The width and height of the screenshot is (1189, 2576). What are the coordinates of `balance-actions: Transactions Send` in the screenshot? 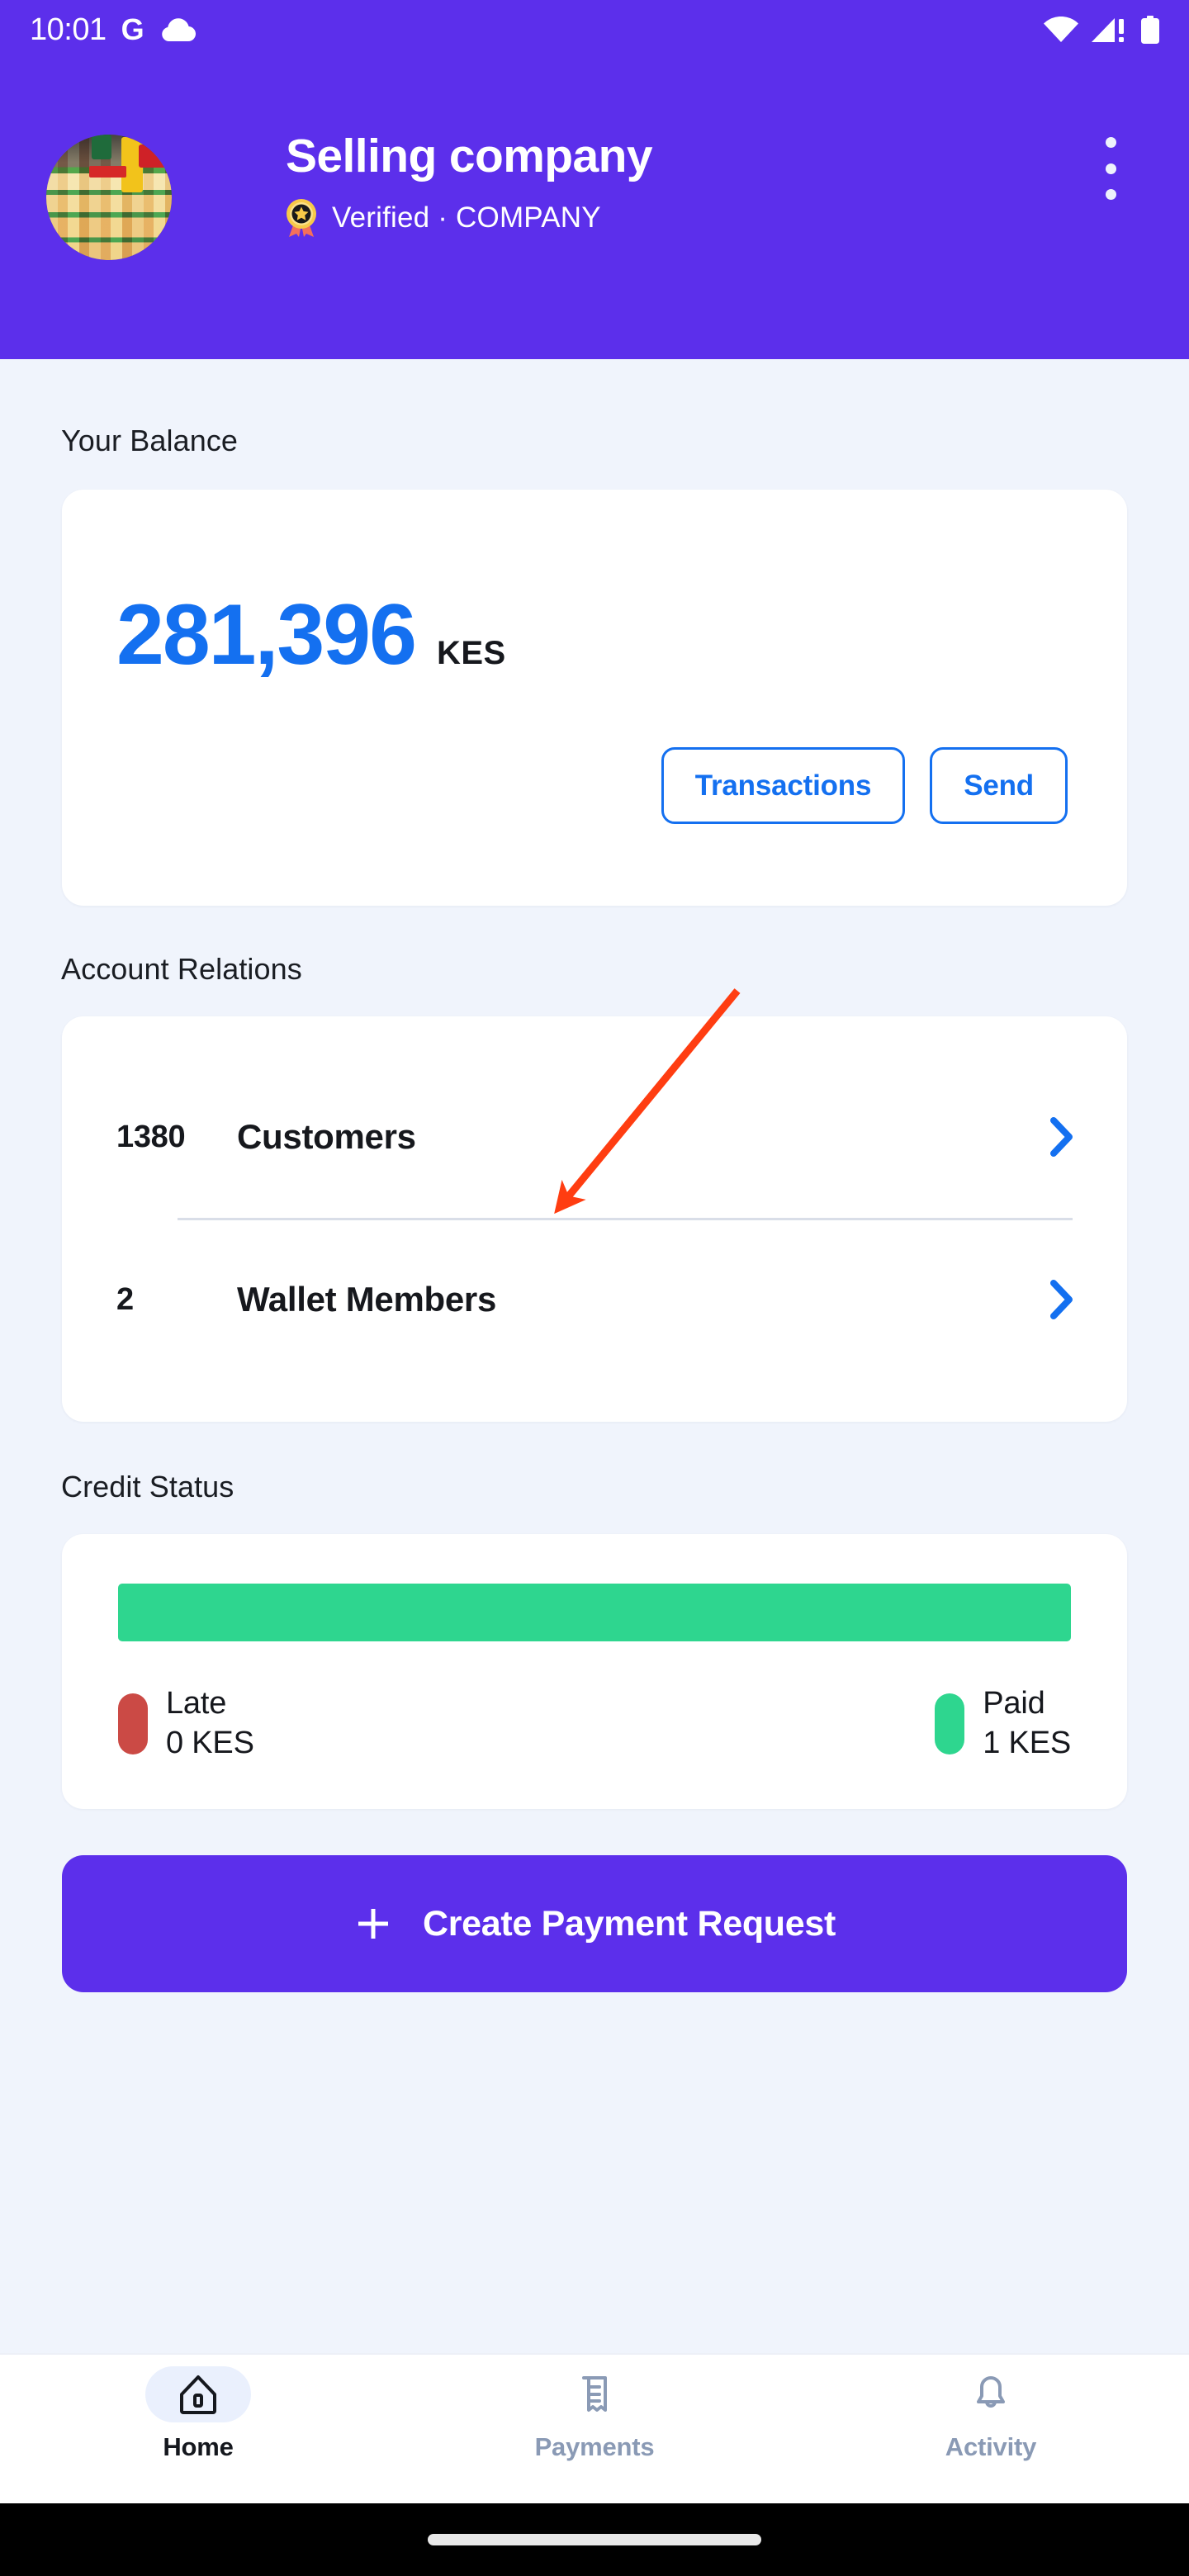 It's located at (864, 785).